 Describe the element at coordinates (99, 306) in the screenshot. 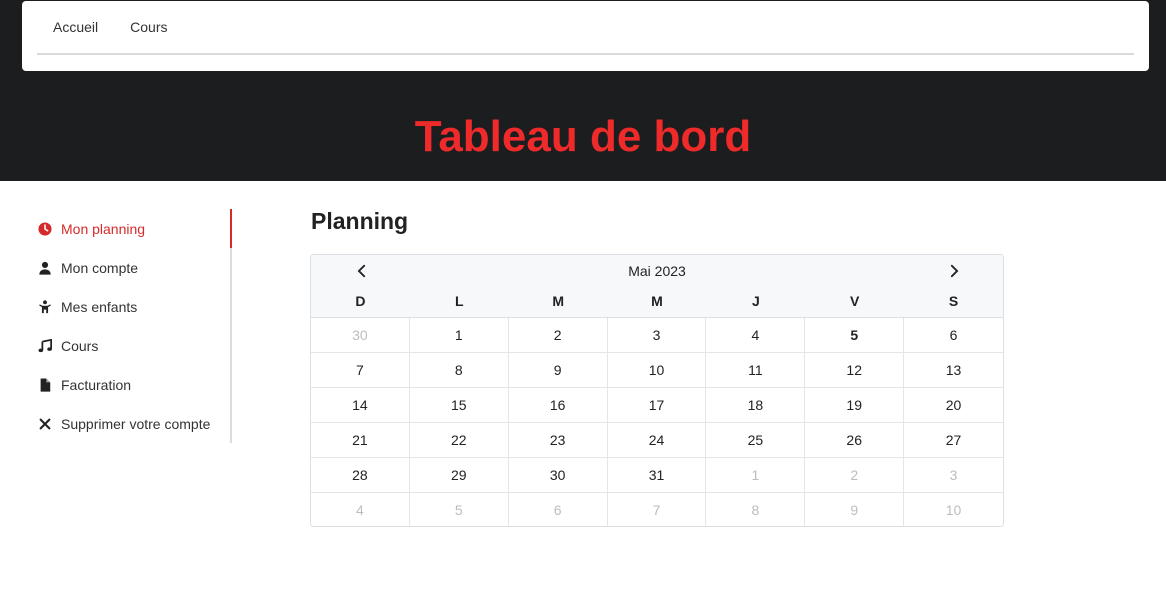

I see `sidebar-item-label: Mes enfants` at that location.